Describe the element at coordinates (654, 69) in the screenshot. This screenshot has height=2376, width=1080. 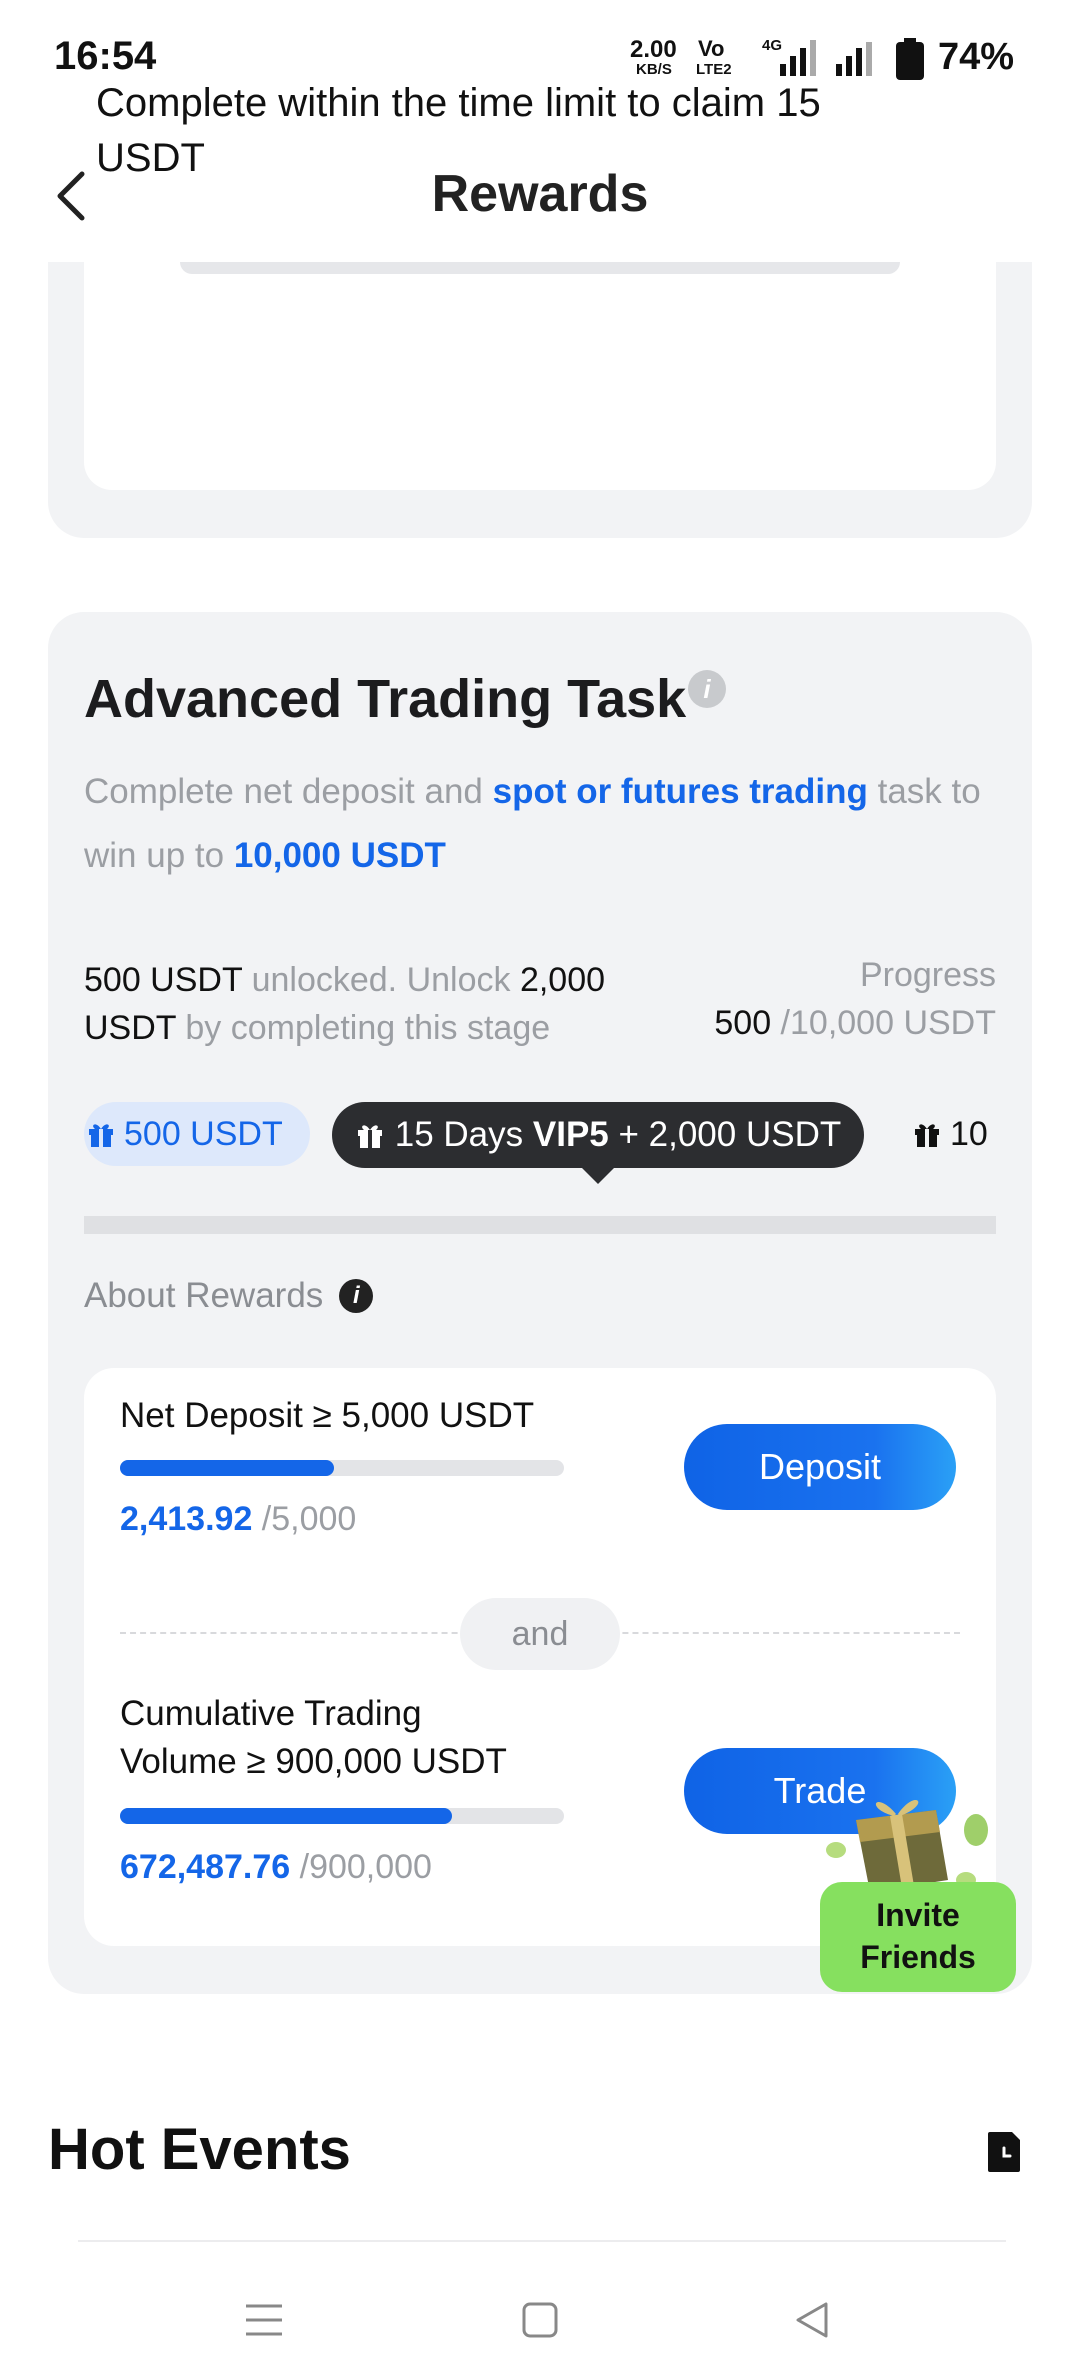
I see `net-speed-unit: KB/S` at that location.